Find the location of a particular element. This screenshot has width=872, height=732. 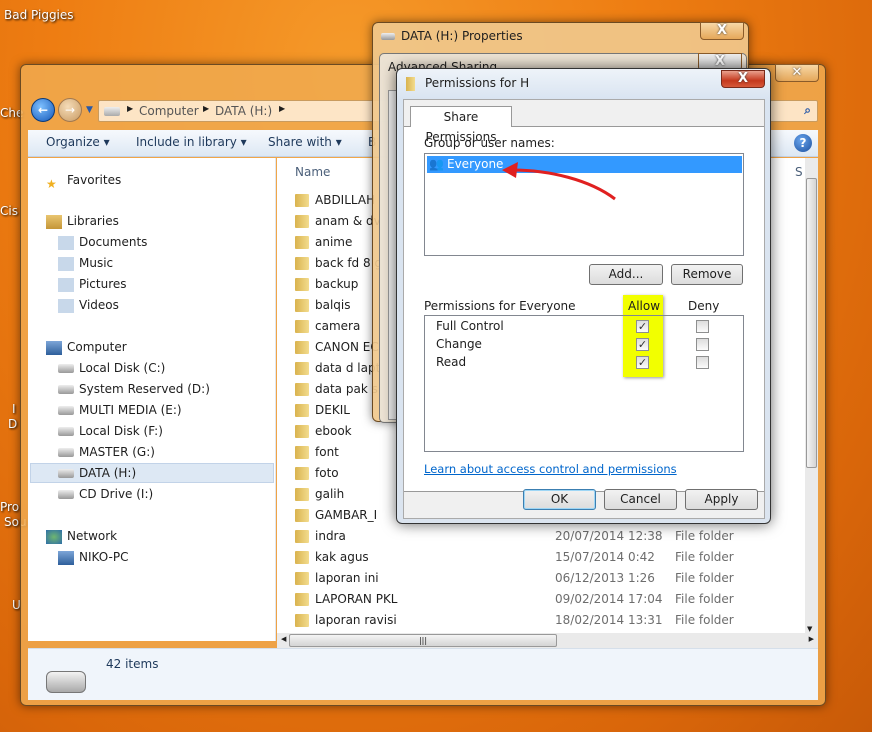

arrow-head is located at coordinates (510, 170).